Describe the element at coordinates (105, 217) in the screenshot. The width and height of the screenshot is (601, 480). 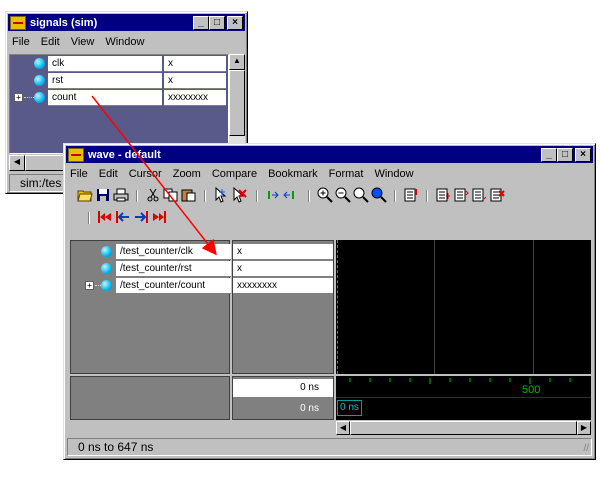
I see `first-edge-icon` at that location.